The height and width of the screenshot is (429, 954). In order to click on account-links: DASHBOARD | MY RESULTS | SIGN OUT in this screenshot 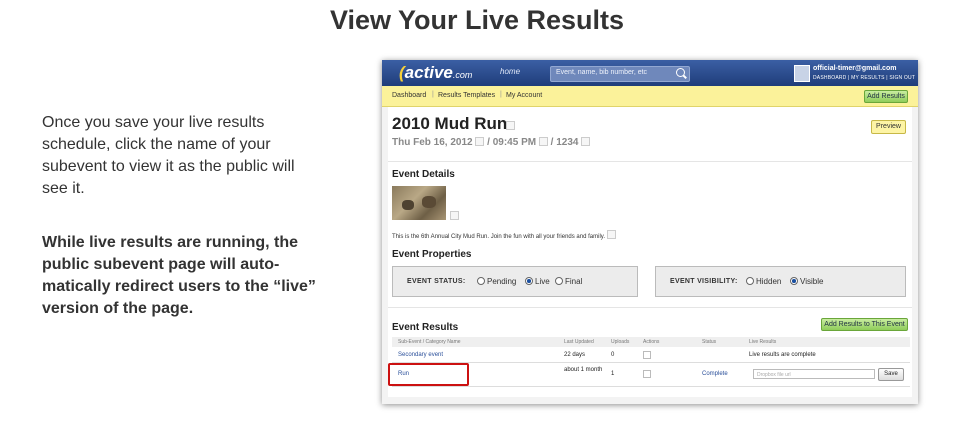, I will do `click(864, 78)`.